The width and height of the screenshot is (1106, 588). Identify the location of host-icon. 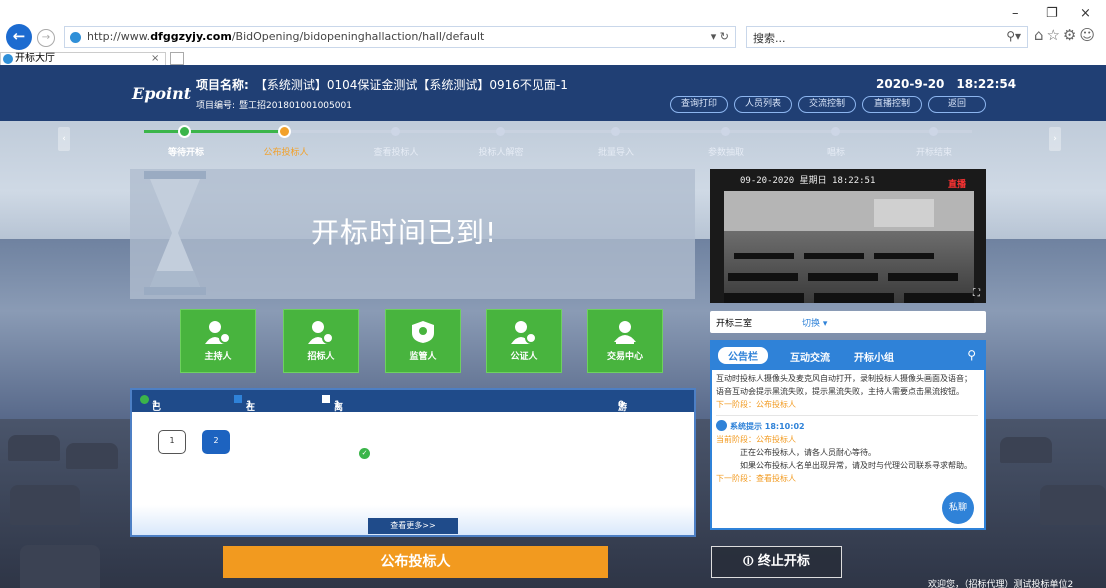
(218, 332).